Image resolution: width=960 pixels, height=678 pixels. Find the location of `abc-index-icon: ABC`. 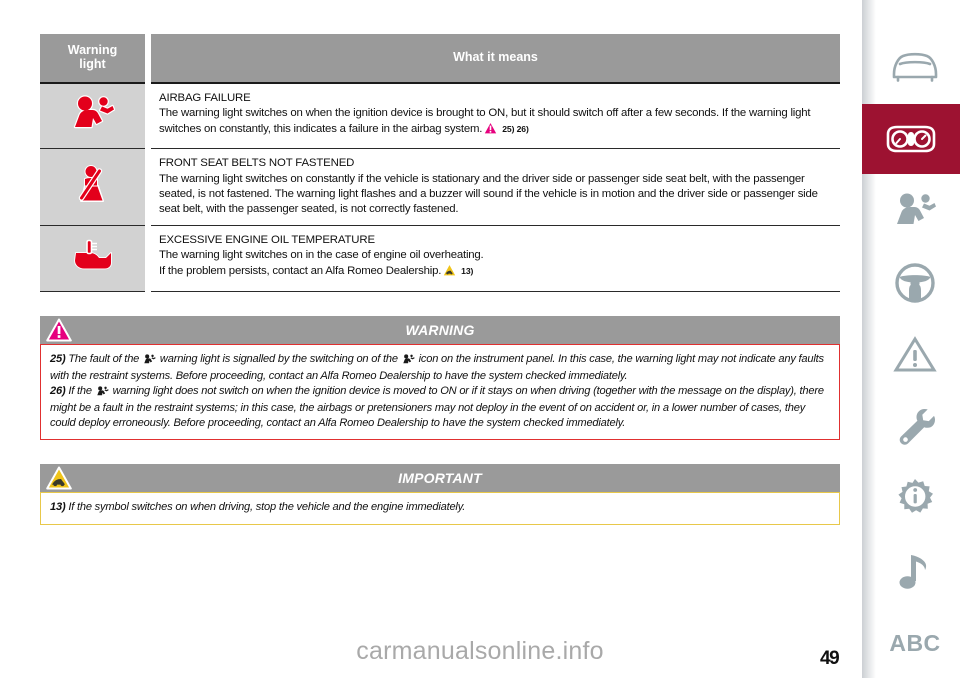

abc-index-icon: ABC is located at coordinates (915, 642).